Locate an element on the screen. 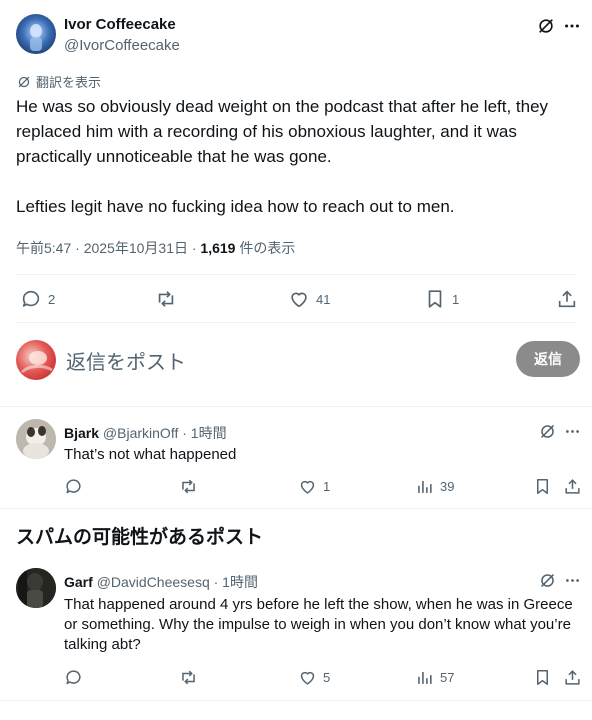 The image size is (592, 720). reply-header: Bjark @BjarkinOff · 1時間 is located at coordinates (145, 433).